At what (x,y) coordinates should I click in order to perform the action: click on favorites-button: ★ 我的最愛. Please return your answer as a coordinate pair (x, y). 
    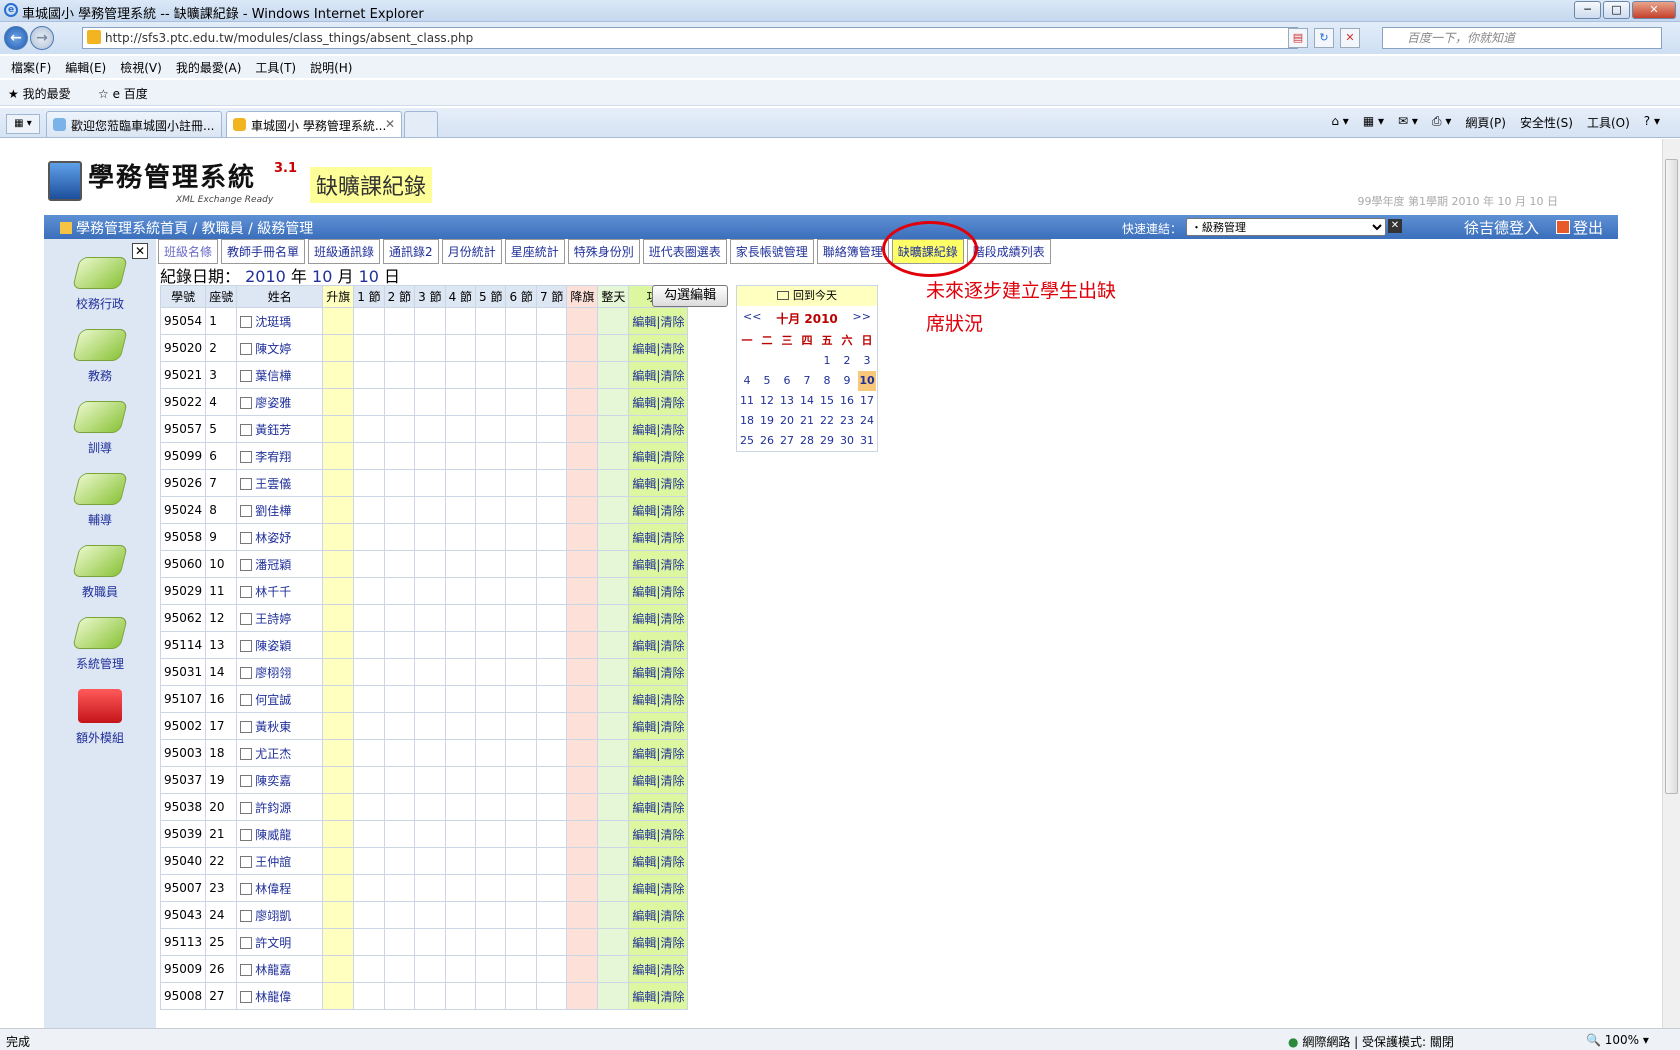
    Looking at the image, I should click on (39, 93).